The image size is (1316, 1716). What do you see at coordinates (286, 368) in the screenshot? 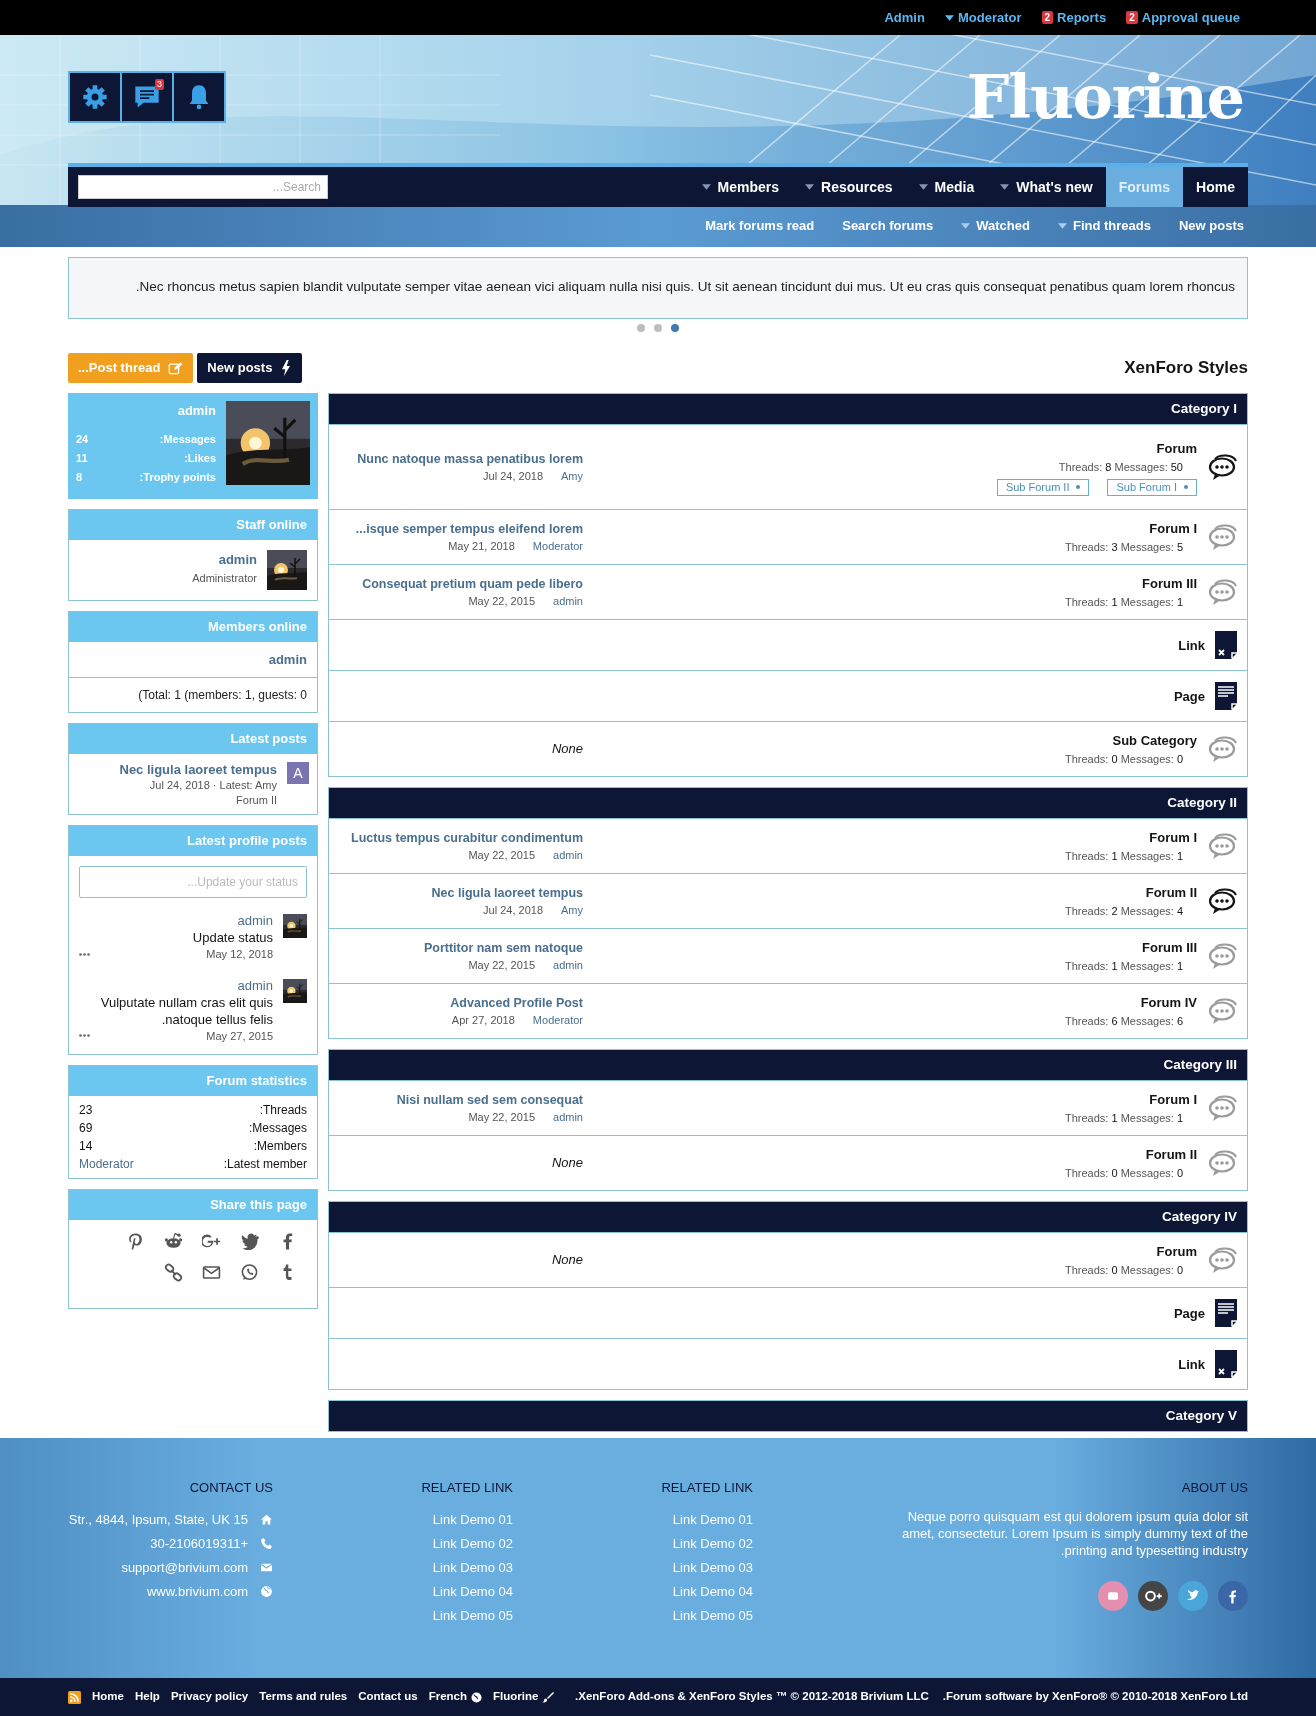
I see `lightning-icon` at bounding box center [286, 368].